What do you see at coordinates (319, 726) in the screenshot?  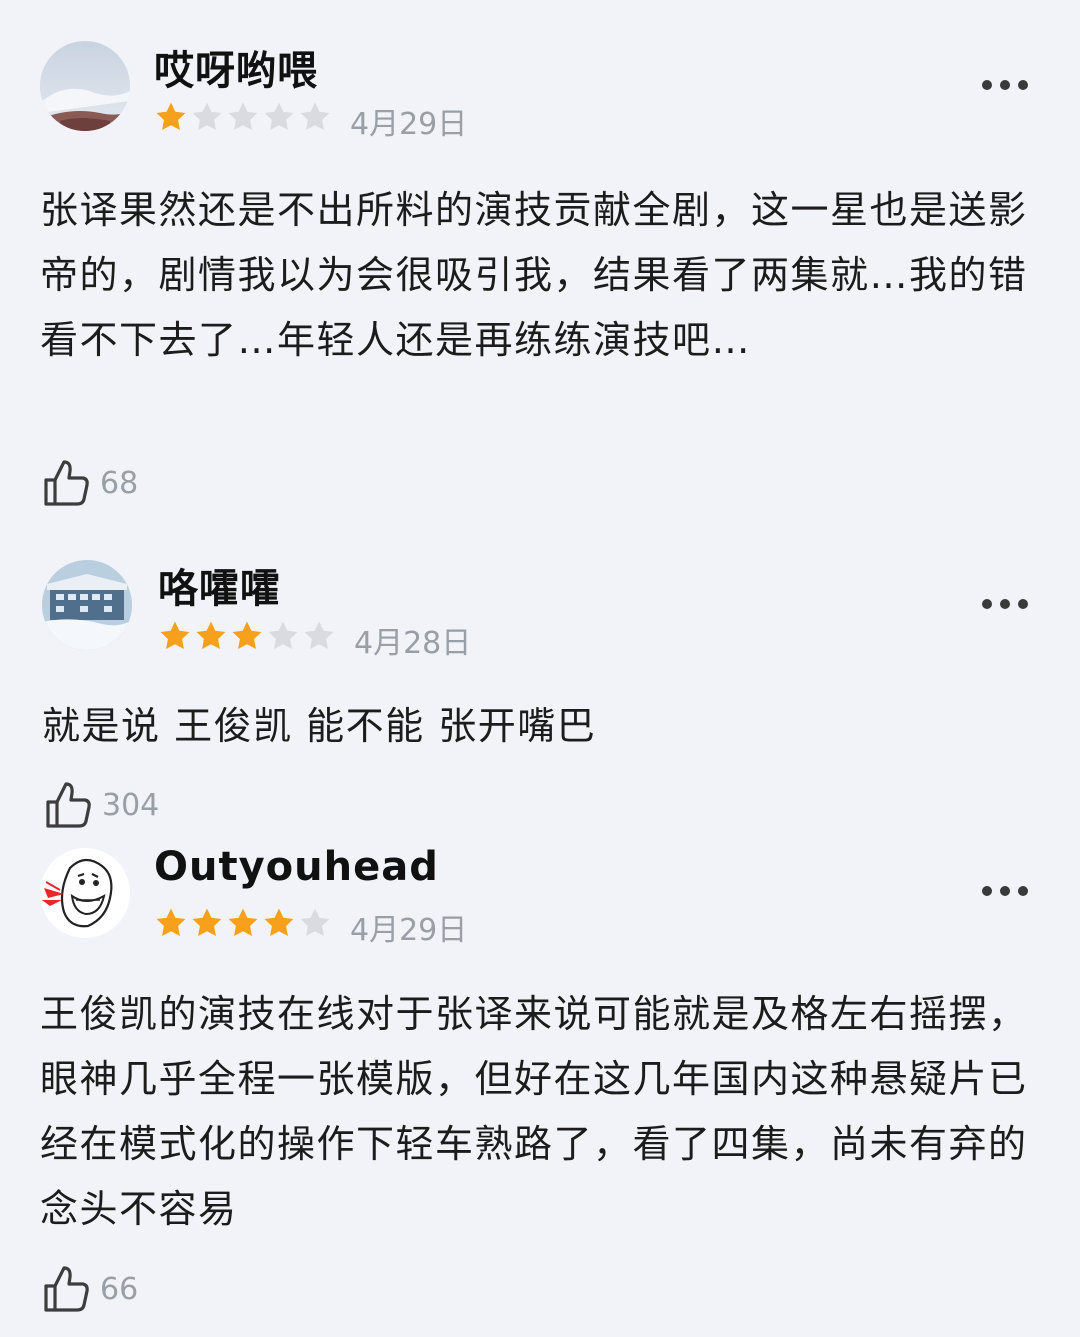 I see `review-content: 就是说 王俊凯 能不能 张开嘴巴` at bounding box center [319, 726].